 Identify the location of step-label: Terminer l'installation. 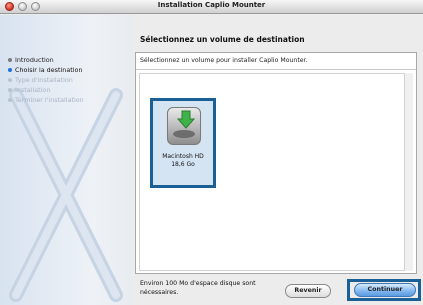
(49, 100).